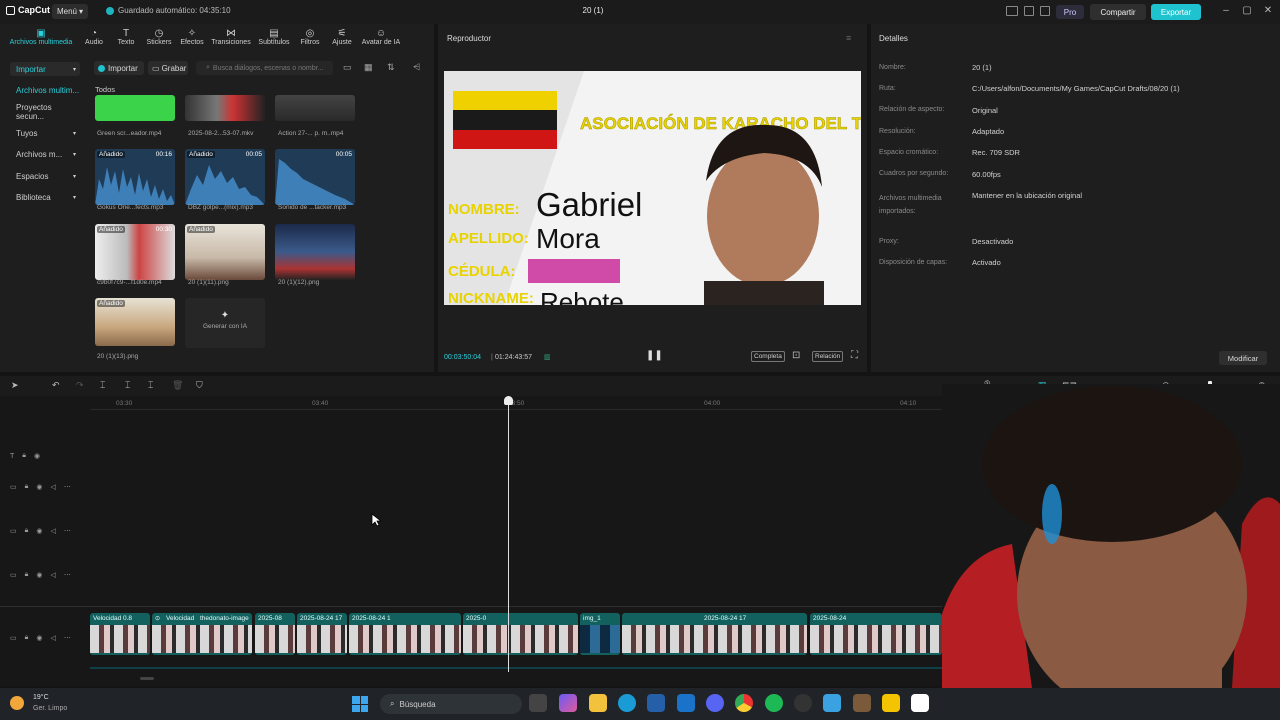 The width and height of the screenshot is (1280, 720). I want to click on chrome-icon, so click(744, 703).